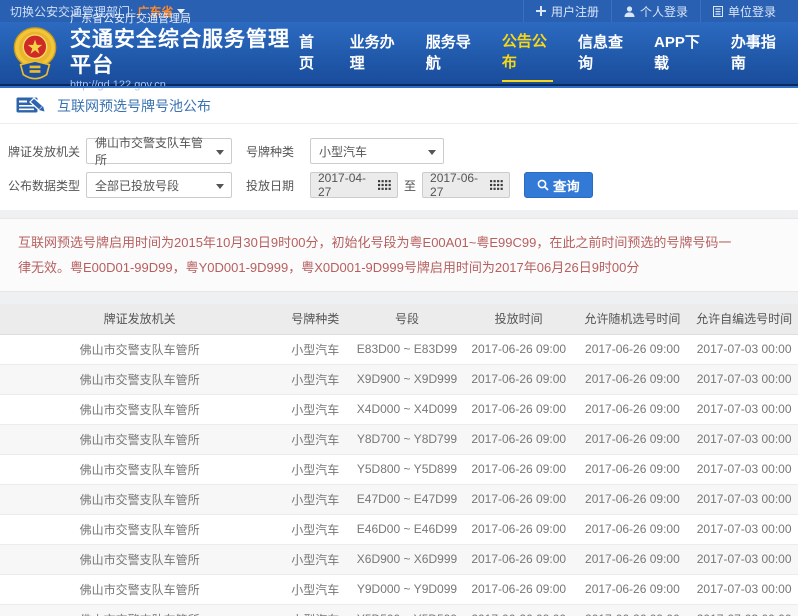 The width and height of the screenshot is (798, 616). What do you see at coordinates (180, 52) in the screenshot?
I see `site-title: 交通安全综合服务管理平台` at bounding box center [180, 52].